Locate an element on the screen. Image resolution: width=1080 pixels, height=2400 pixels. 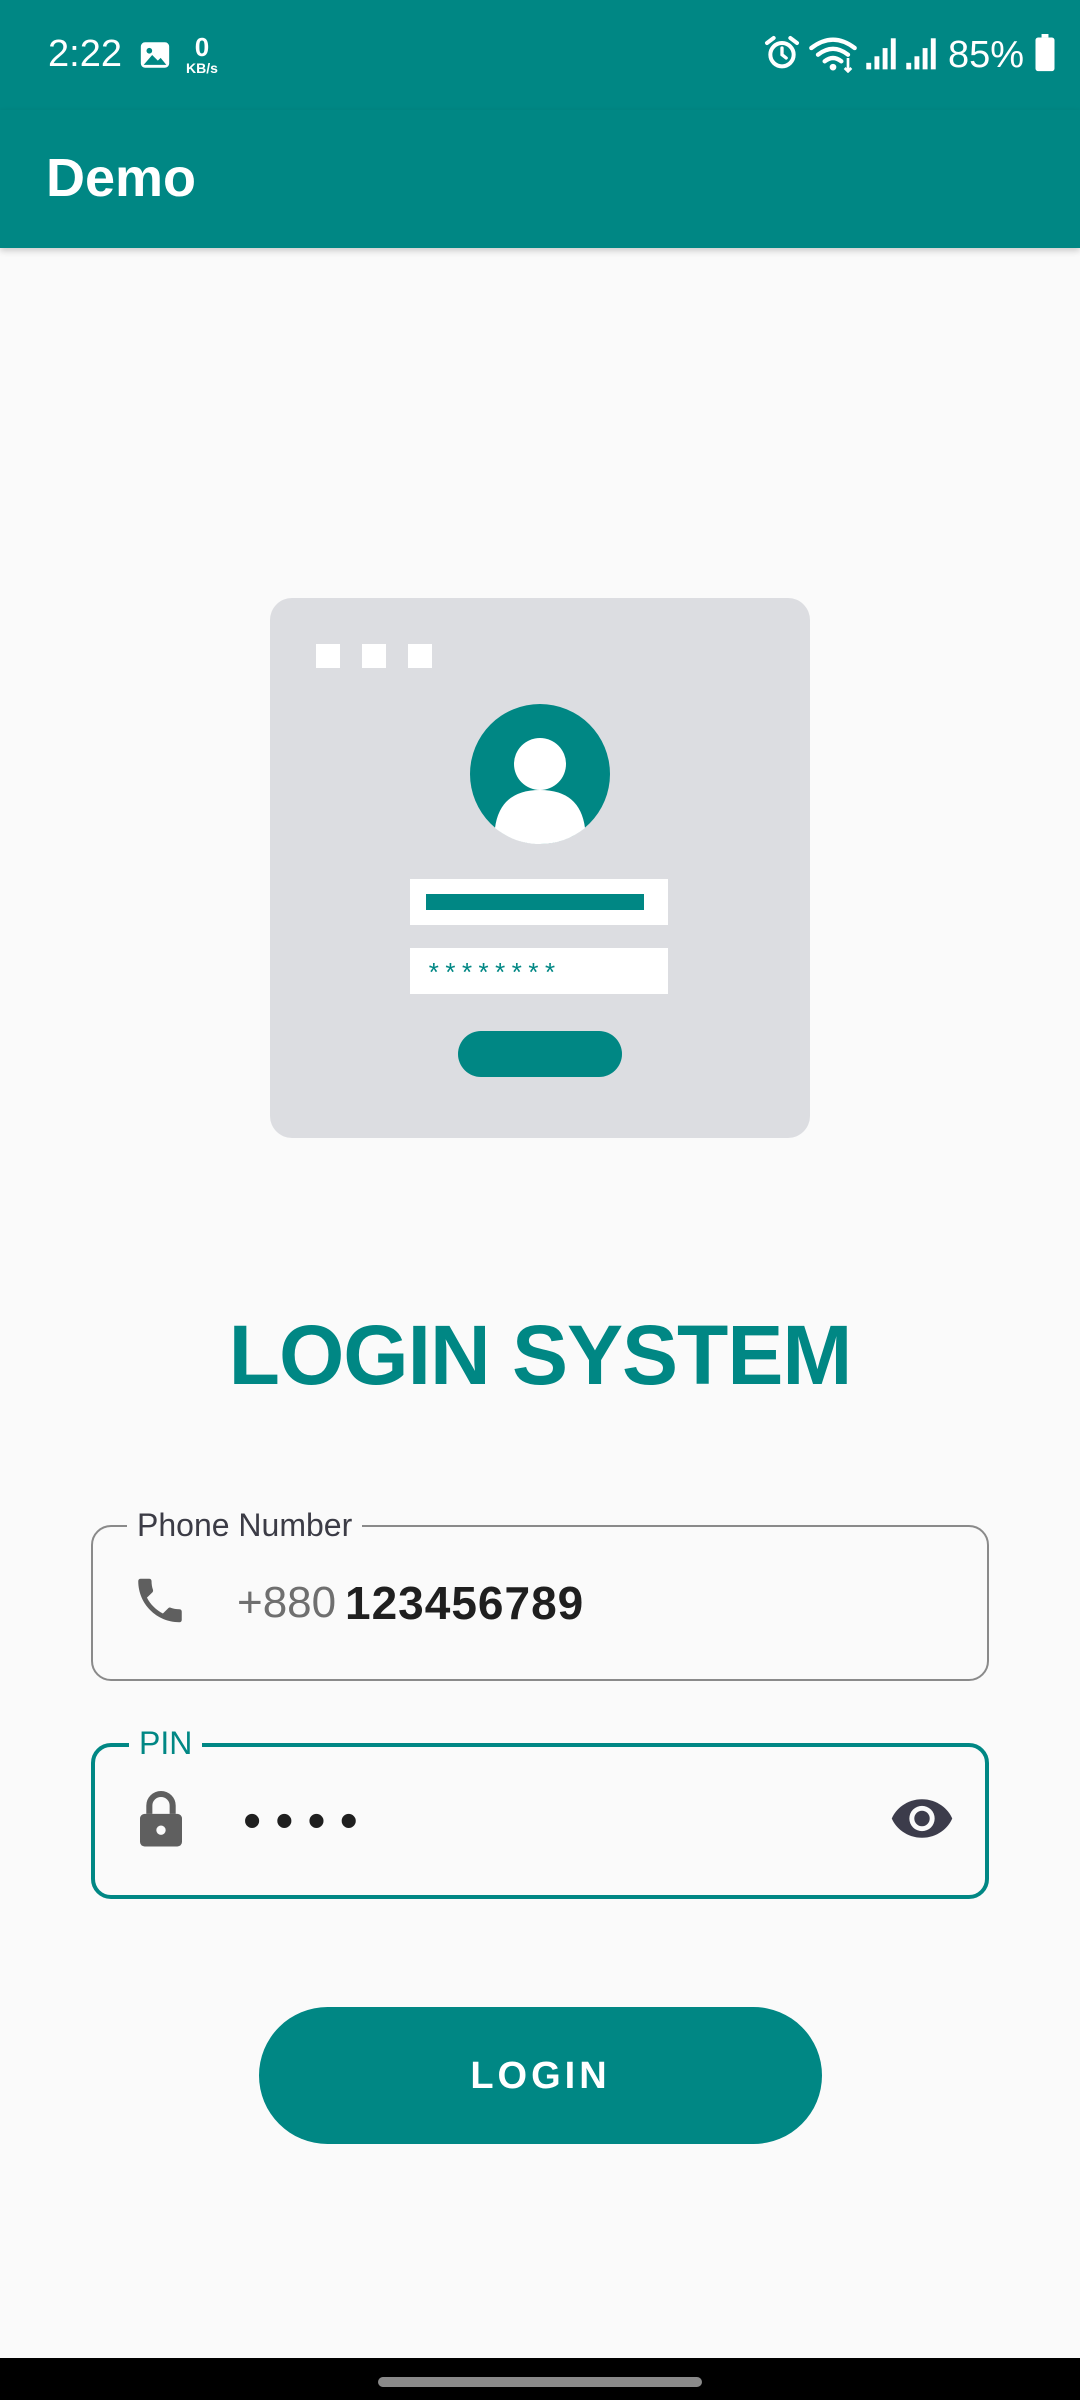
phone-icon is located at coordinates (160, 1603).